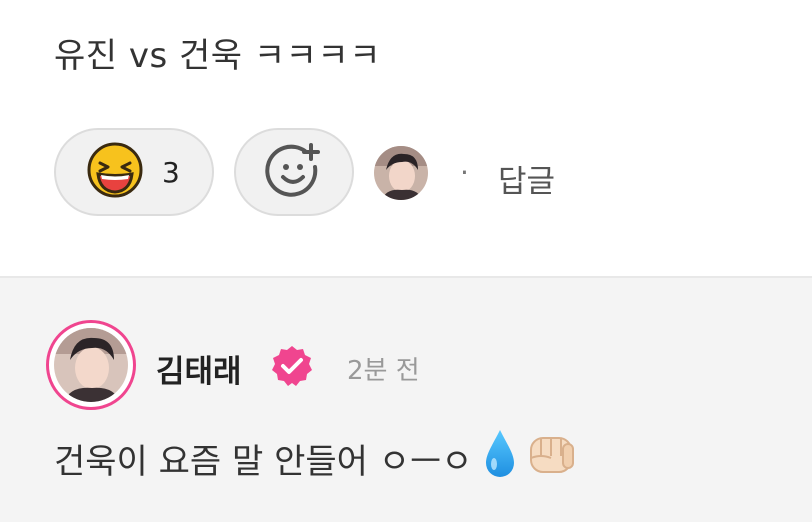 The height and width of the screenshot is (522, 812). I want to click on reaction-button: 3, so click(134, 172).